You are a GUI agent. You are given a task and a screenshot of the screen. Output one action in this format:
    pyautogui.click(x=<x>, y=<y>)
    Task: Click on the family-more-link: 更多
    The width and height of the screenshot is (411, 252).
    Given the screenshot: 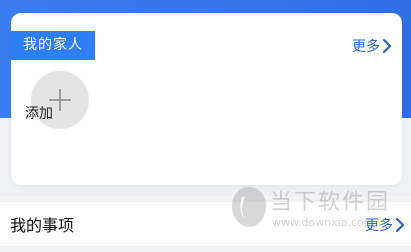 What is the action you would take?
    pyautogui.click(x=373, y=46)
    